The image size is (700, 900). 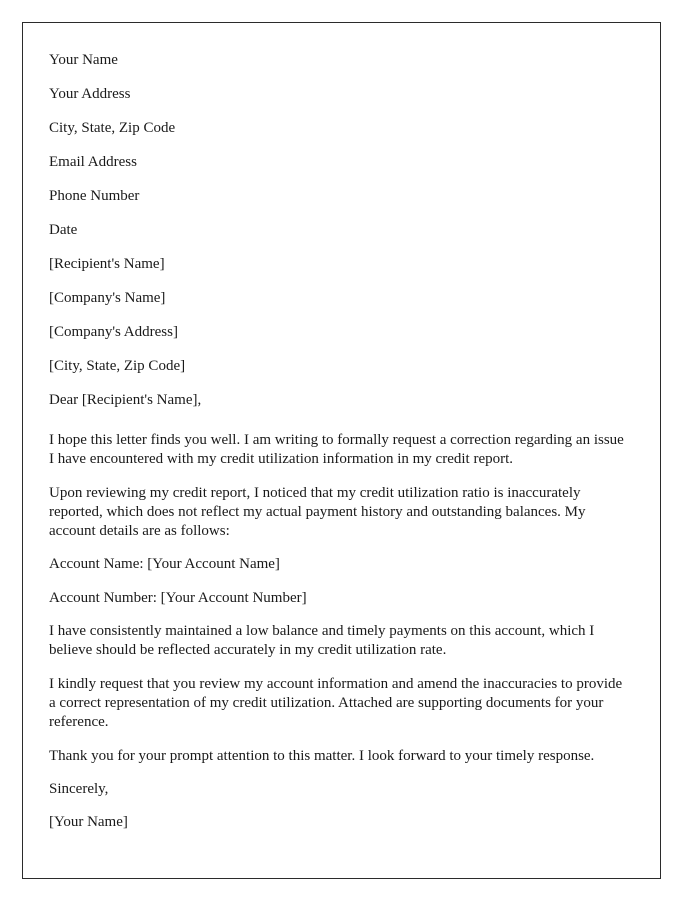 What do you see at coordinates (93, 162) in the screenshot?
I see `sender-email: Email Address` at bounding box center [93, 162].